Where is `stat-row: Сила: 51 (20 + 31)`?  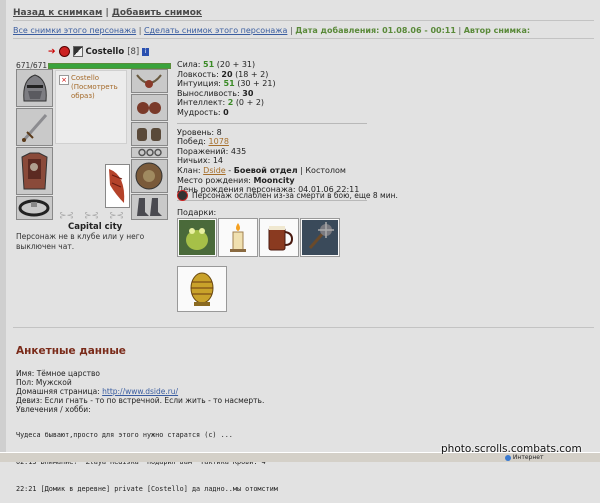 stat-row: Сила: 51 (20 + 31) is located at coordinates (272, 65).